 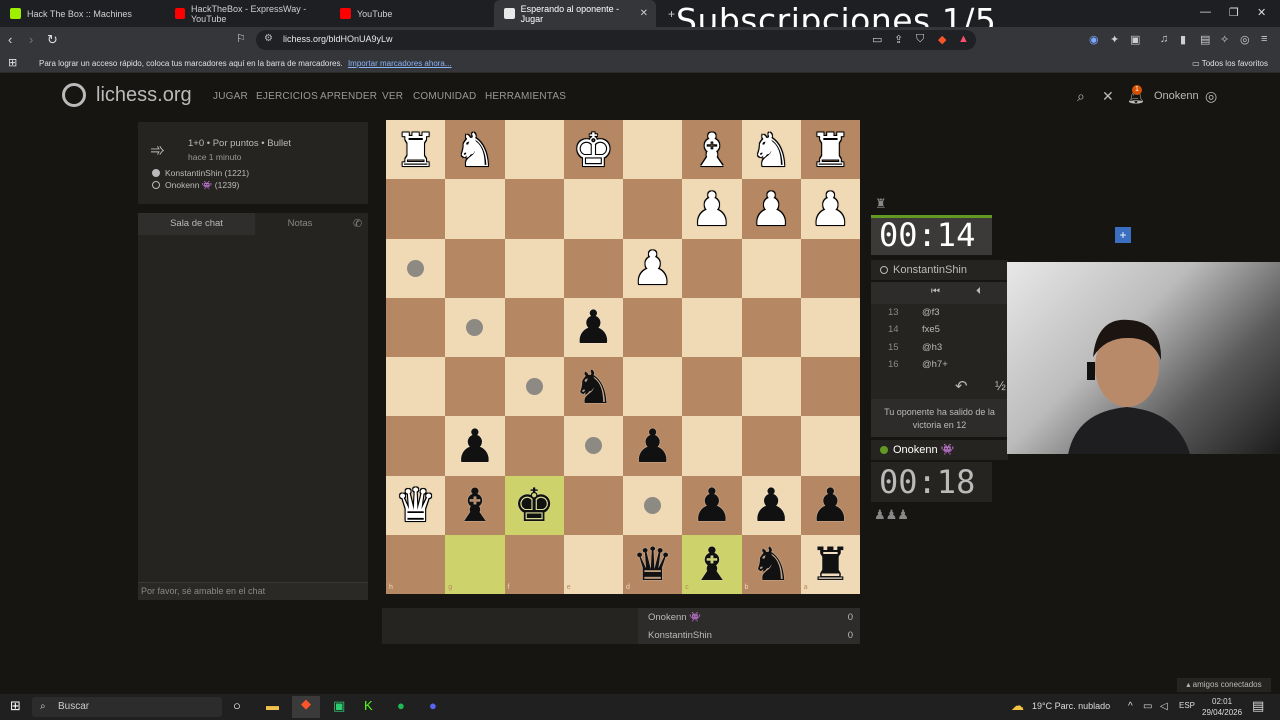 What do you see at coordinates (74, 95) in the screenshot?
I see `lichess-logo-icon` at bounding box center [74, 95].